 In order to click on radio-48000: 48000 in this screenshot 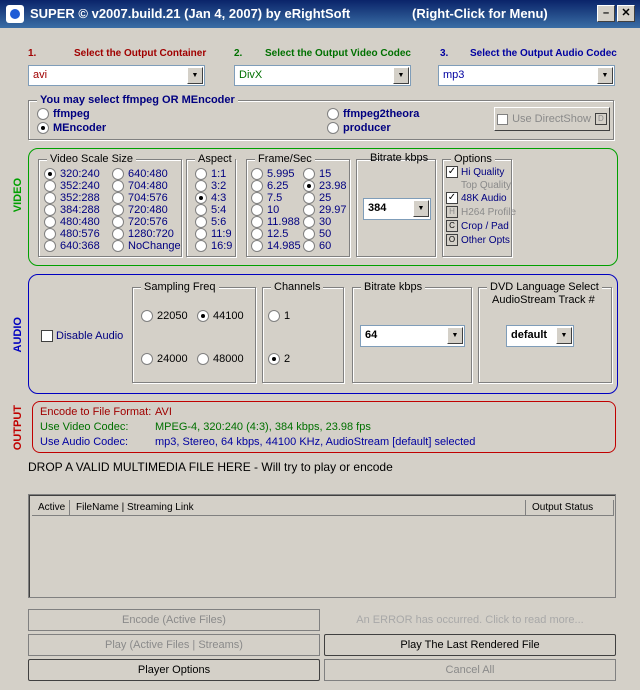, I will do `click(220, 359)`.